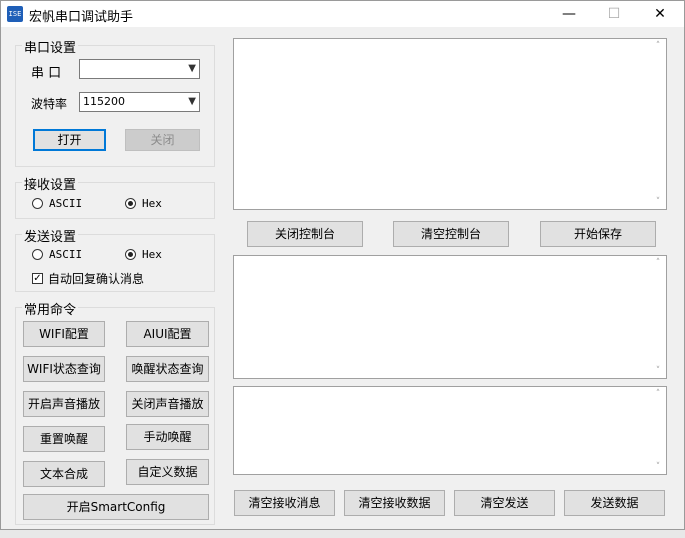 Image resolution: width=685 pixels, height=538 pixels. Describe the element at coordinates (66, 254) in the screenshot. I see `send-ascii-label: ASCII` at that location.